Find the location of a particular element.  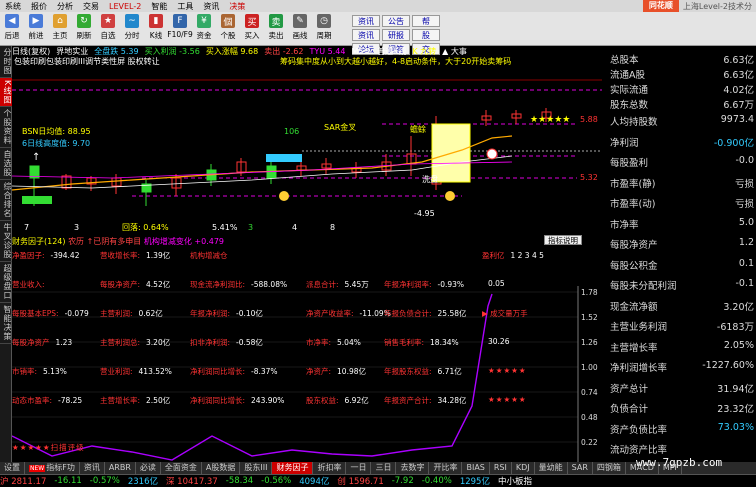

fin-value: 5.13% is located at coordinates (55, 371).